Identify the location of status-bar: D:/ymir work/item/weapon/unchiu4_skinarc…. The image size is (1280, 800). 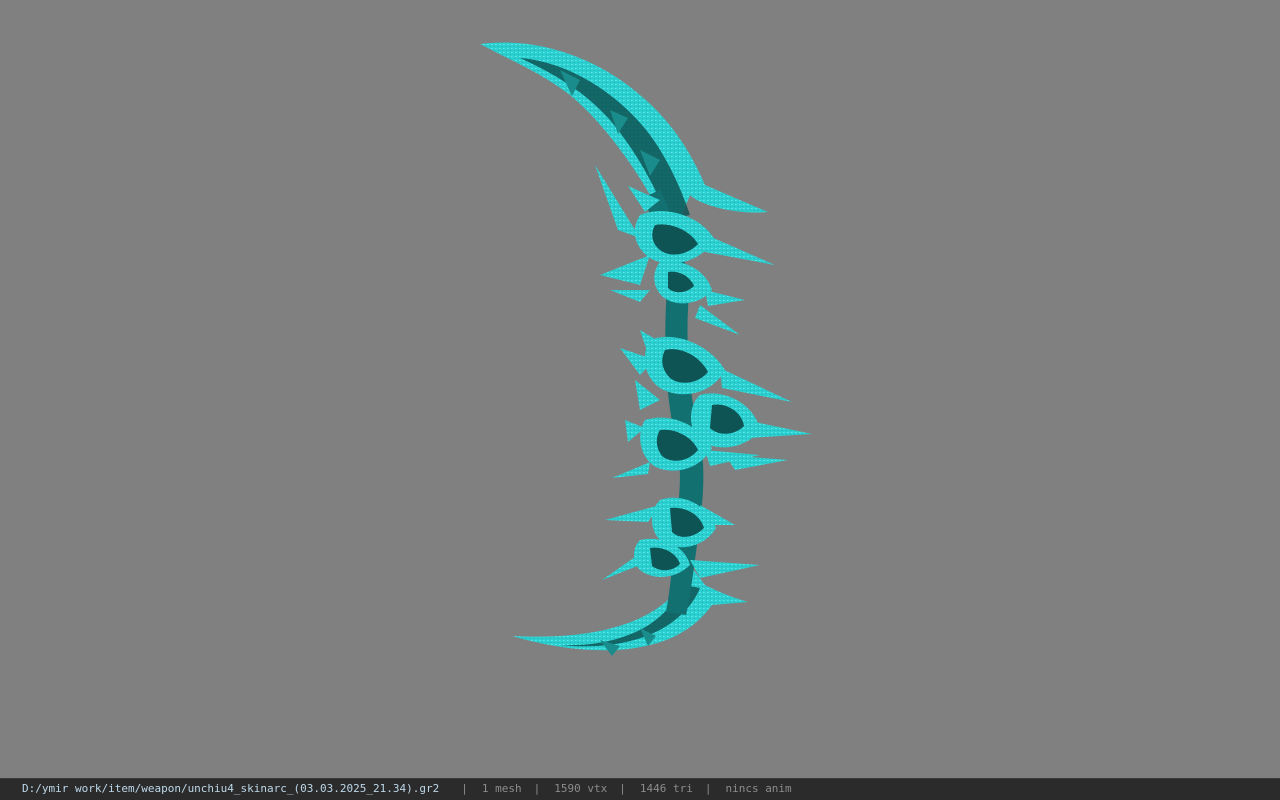
(640, 789).